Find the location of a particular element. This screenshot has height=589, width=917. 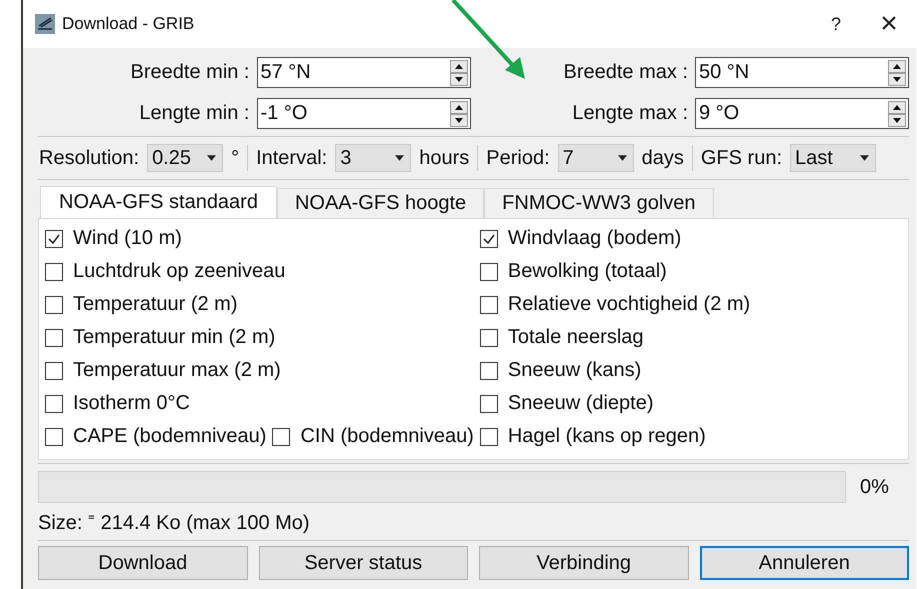

tab: NOAA-GFS standaard is located at coordinates (158, 202).